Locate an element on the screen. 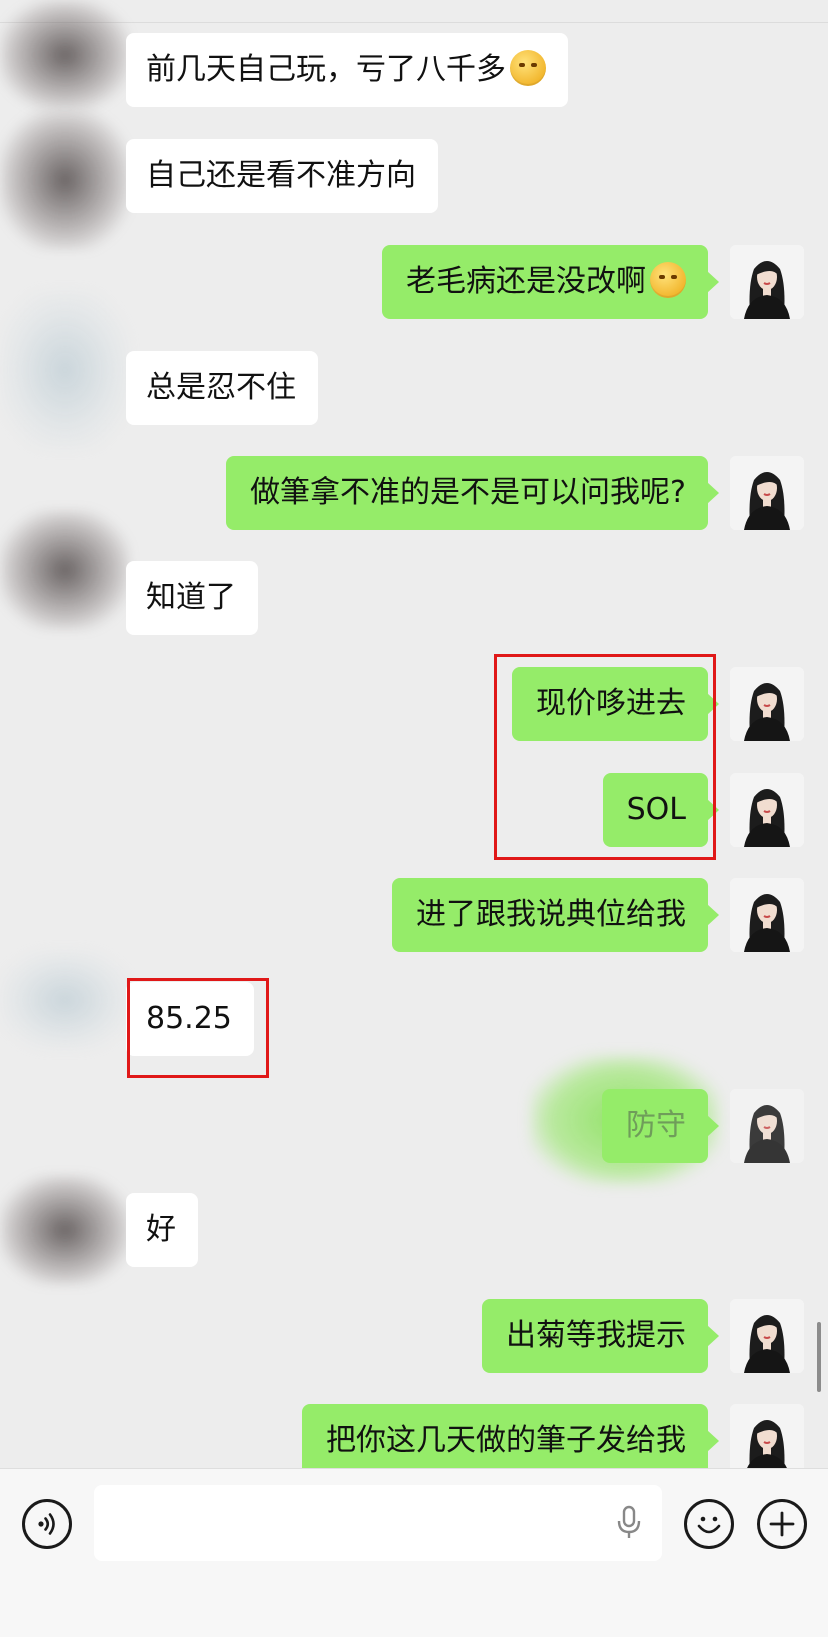 The image size is (828, 1637). voice-icon is located at coordinates (47, 1524).